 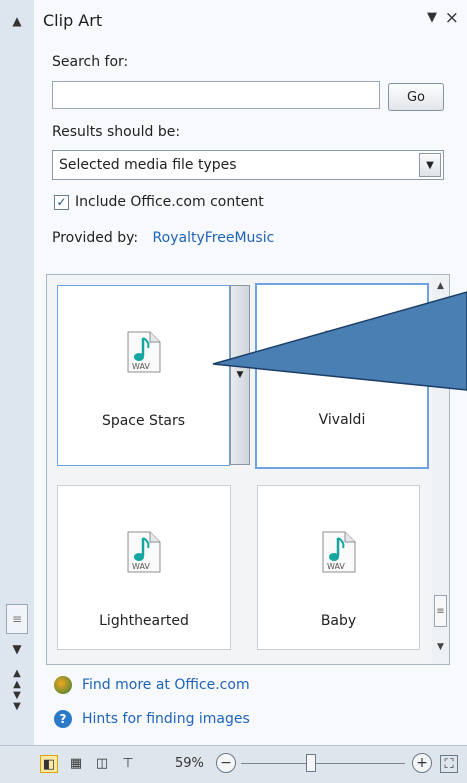 What do you see at coordinates (73, 20) in the screenshot?
I see `pane-title: Clip Art` at bounding box center [73, 20].